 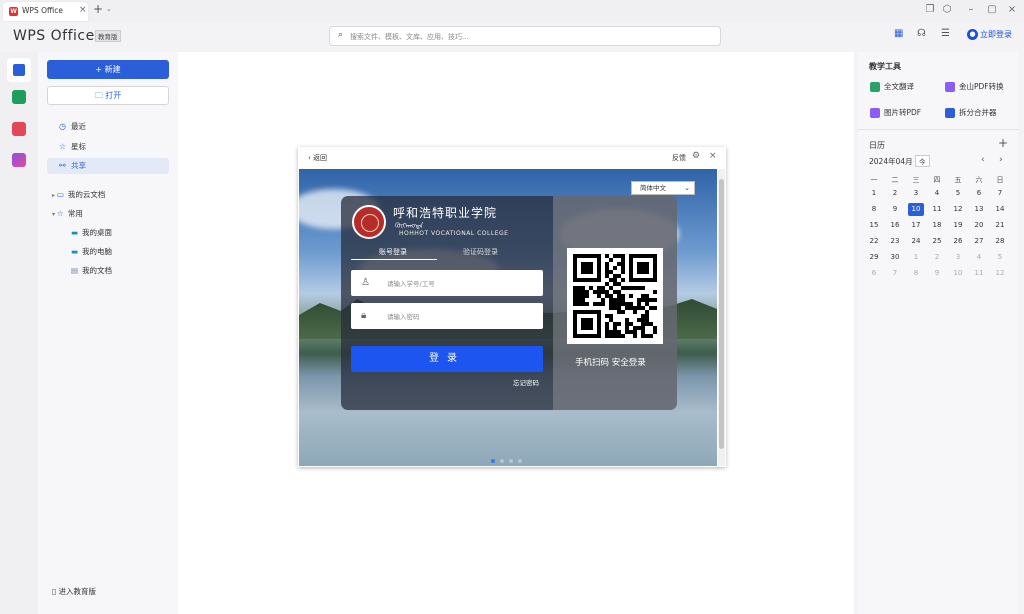 I want to click on edu-entry-button: ▯ 进入教育版, so click(x=74, y=591).